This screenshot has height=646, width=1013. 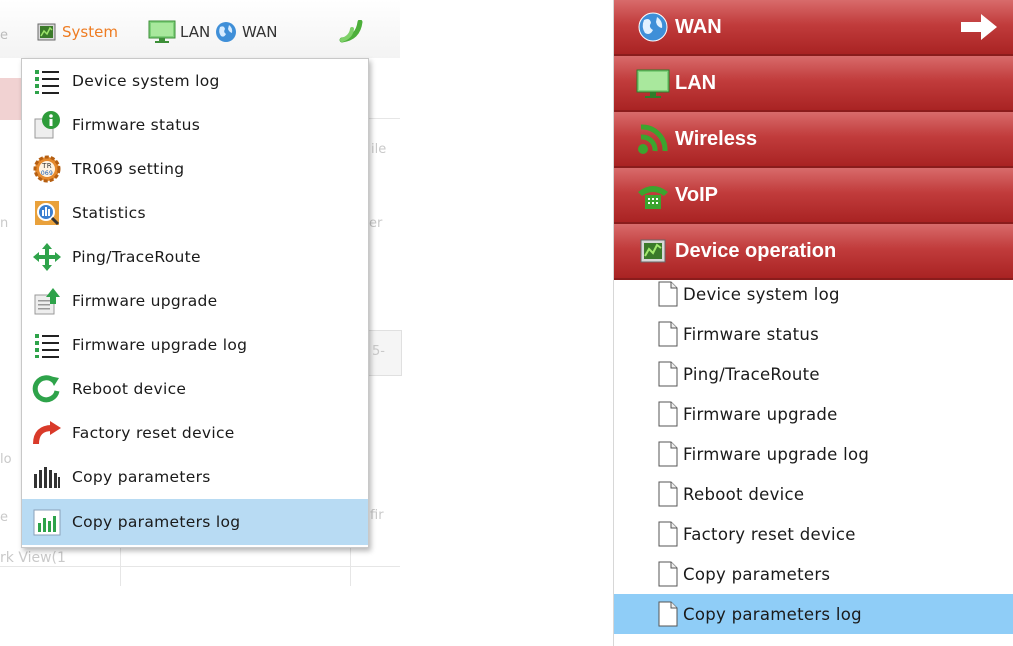 What do you see at coordinates (760, 414) in the screenshot?
I see `submenu-label: Firmware upgrade` at bounding box center [760, 414].